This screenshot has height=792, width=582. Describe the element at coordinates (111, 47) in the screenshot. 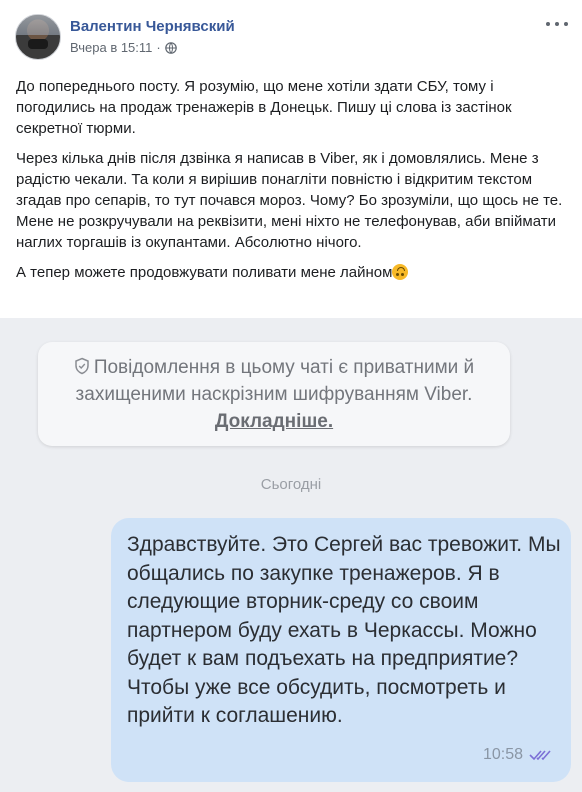

I see `post-timestamp: Вчера в 15:11` at that location.